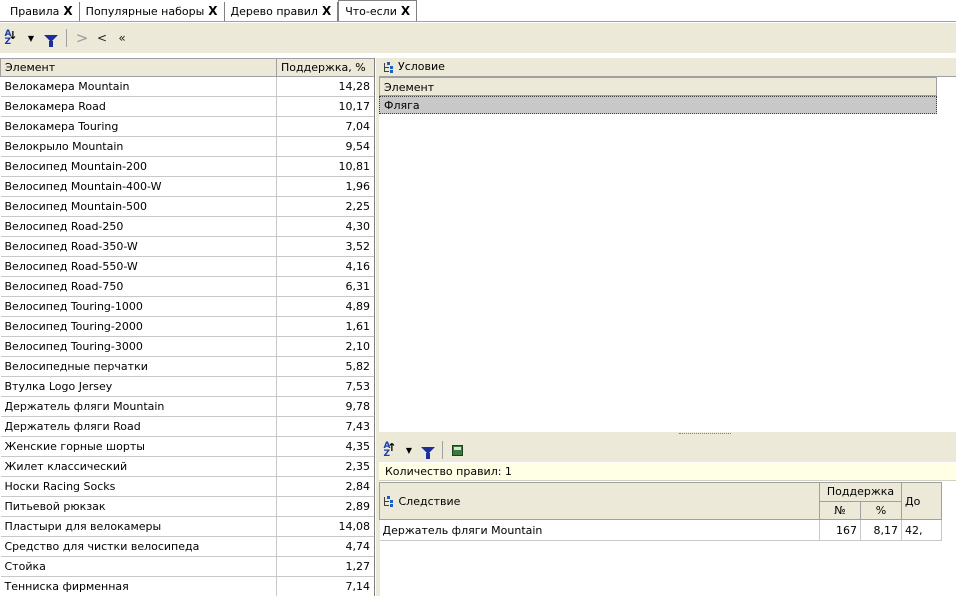 This screenshot has height=596, width=956. Describe the element at coordinates (11, 38) in the screenshot. I see `sort-button: A Z ↓` at that location.